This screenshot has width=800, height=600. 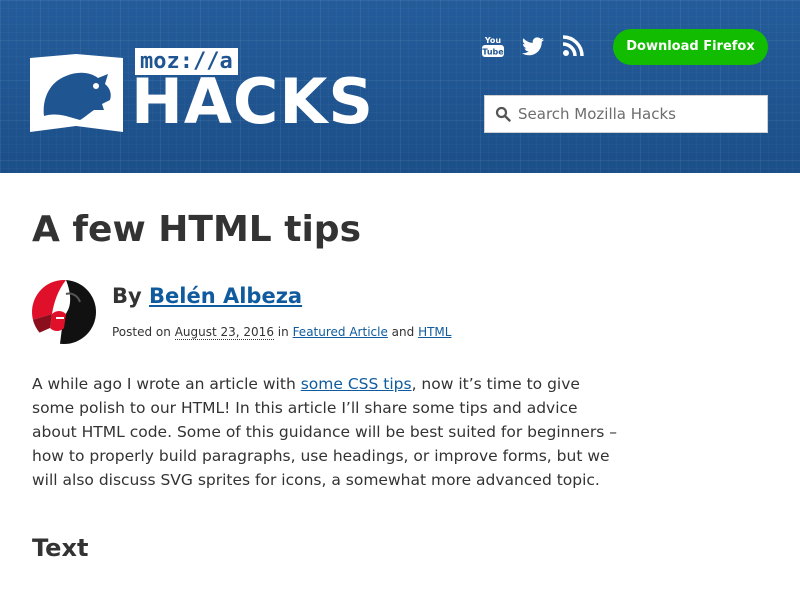 I want to click on and-label: and, so click(x=403, y=332).